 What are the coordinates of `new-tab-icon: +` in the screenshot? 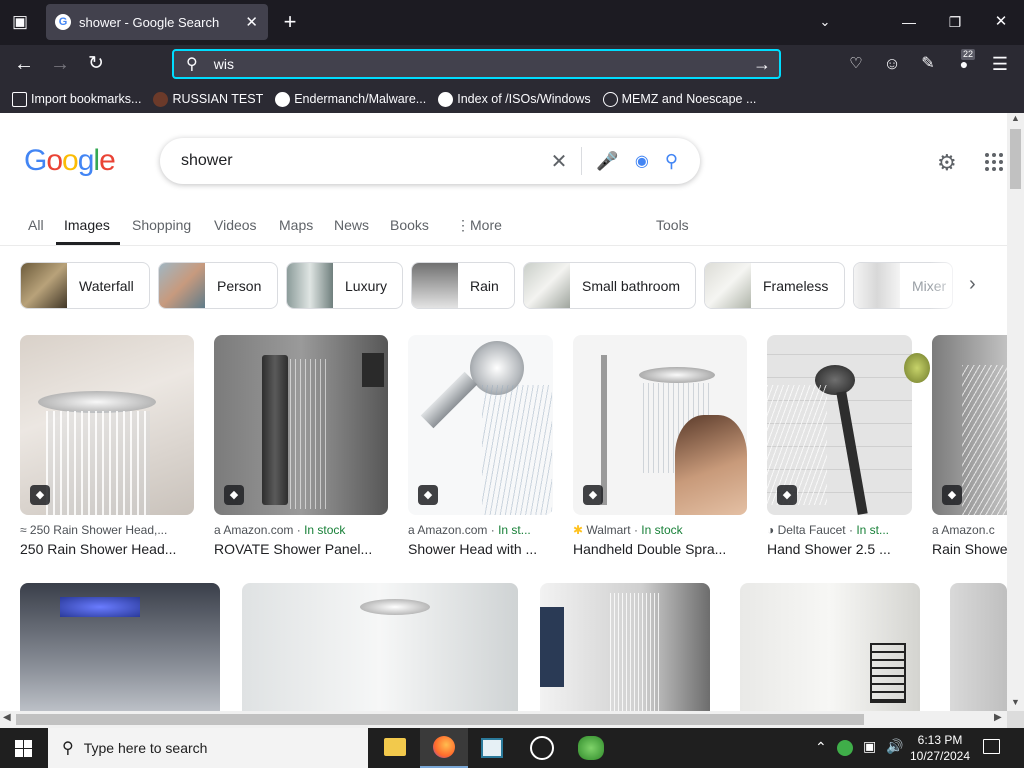 It's located at (290, 22).